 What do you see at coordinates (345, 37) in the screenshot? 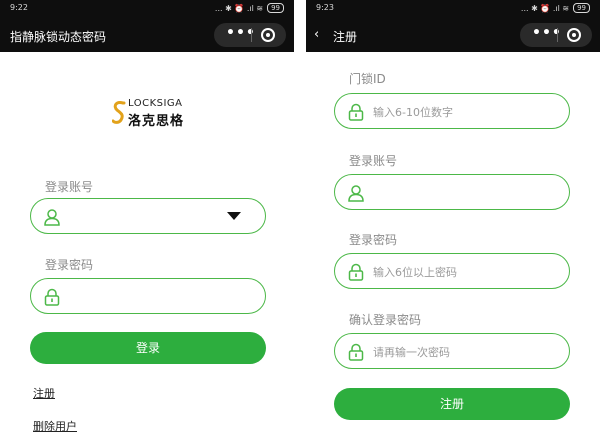
I see `page-title: 注册` at bounding box center [345, 37].